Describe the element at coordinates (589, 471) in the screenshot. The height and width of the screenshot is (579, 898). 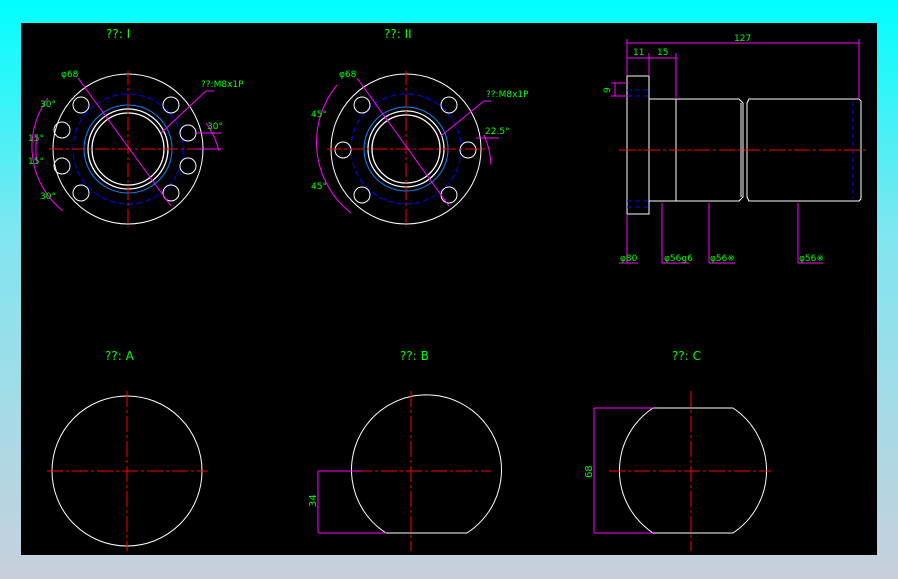
I see `shapeC-dim-68: 68` at that location.